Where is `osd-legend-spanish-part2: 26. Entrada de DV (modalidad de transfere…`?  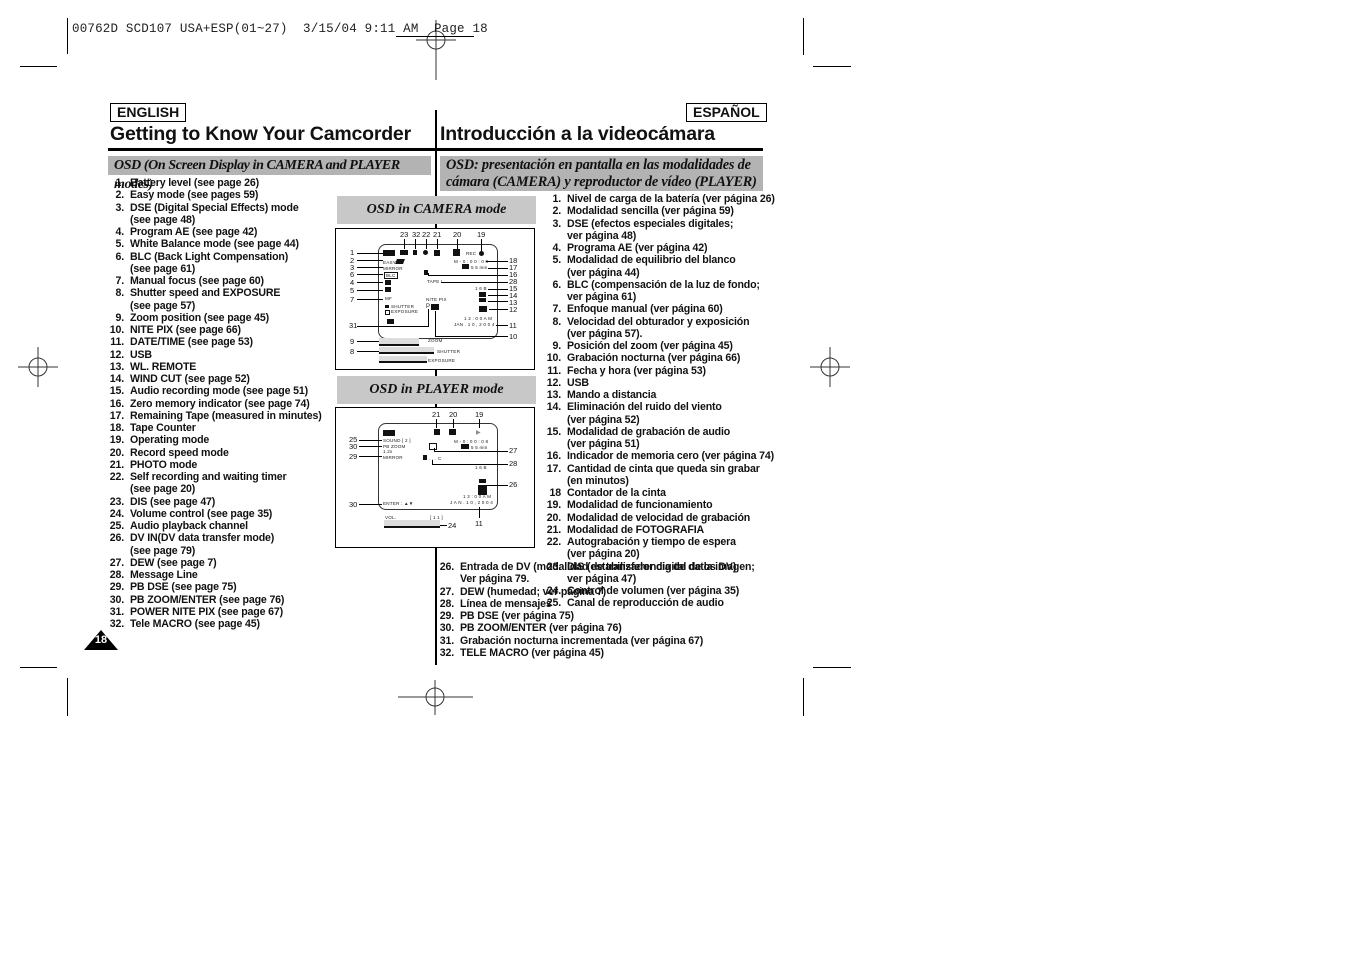
osd-legend-spanish-part2: 26. Entrada de DV (modalidad de transfere… is located at coordinates (598, 610).